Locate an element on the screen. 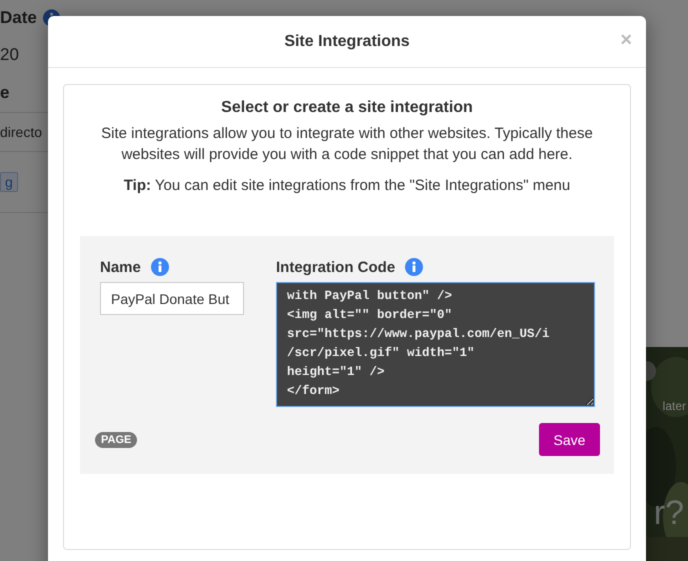 The height and width of the screenshot is (561, 688). tip-text: Tip: You can edit site integrations from the "Site Integrations" menu is located at coordinates (347, 186).